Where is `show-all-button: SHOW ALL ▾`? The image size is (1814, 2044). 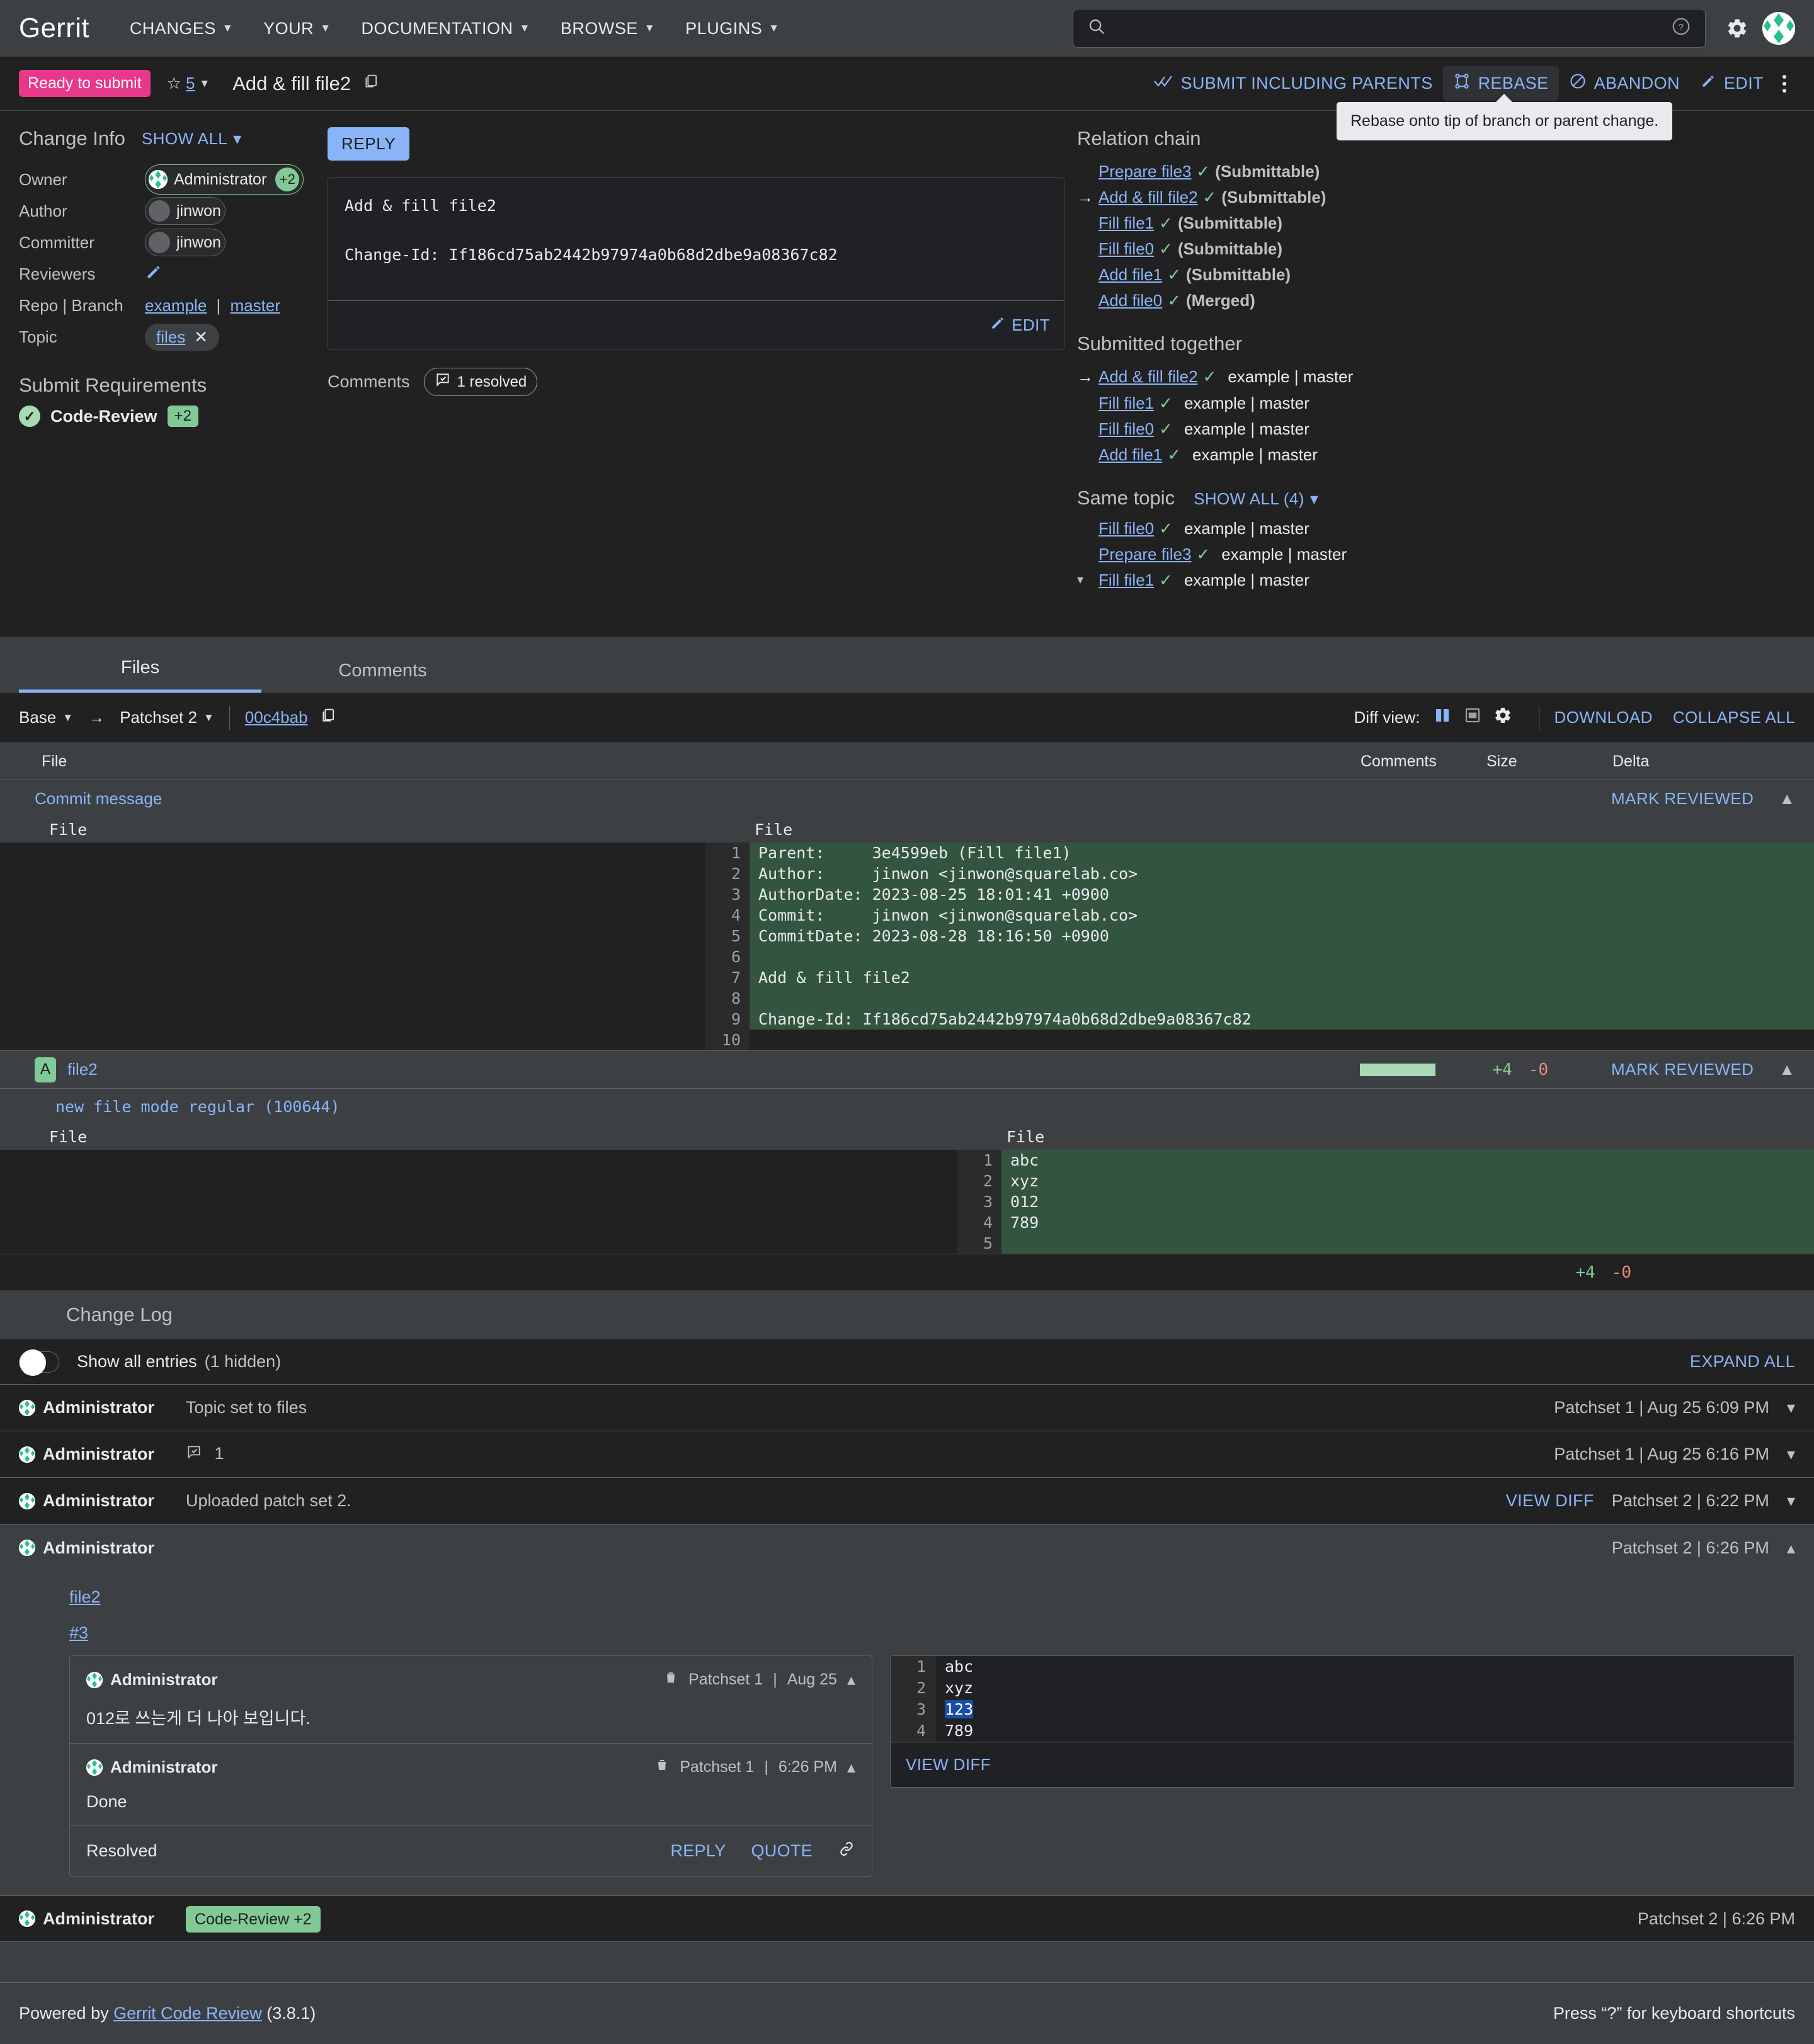 show-all-button: SHOW ALL ▾ is located at coordinates (192, 139).